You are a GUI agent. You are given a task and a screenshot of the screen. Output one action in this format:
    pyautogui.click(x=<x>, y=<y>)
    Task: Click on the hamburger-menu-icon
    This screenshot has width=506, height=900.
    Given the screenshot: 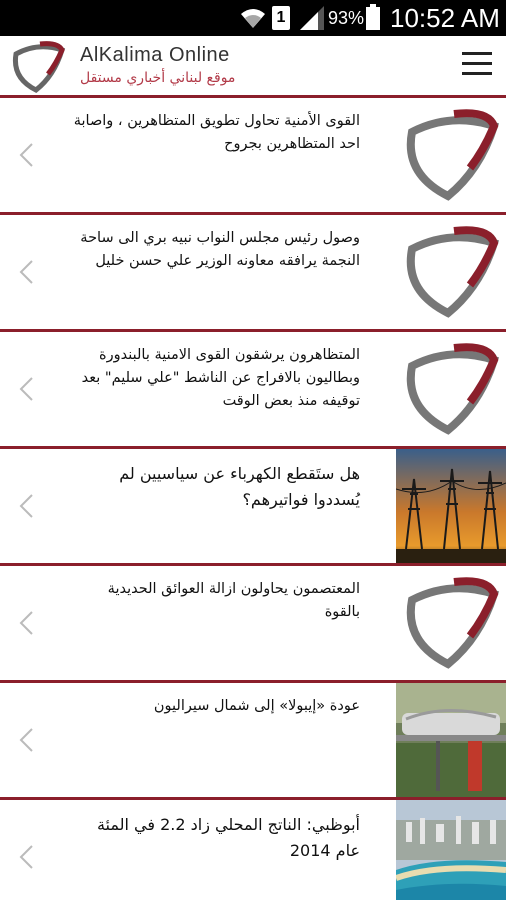 What is the action you would take?
    pyautogui.click(x=477, y=65)
    